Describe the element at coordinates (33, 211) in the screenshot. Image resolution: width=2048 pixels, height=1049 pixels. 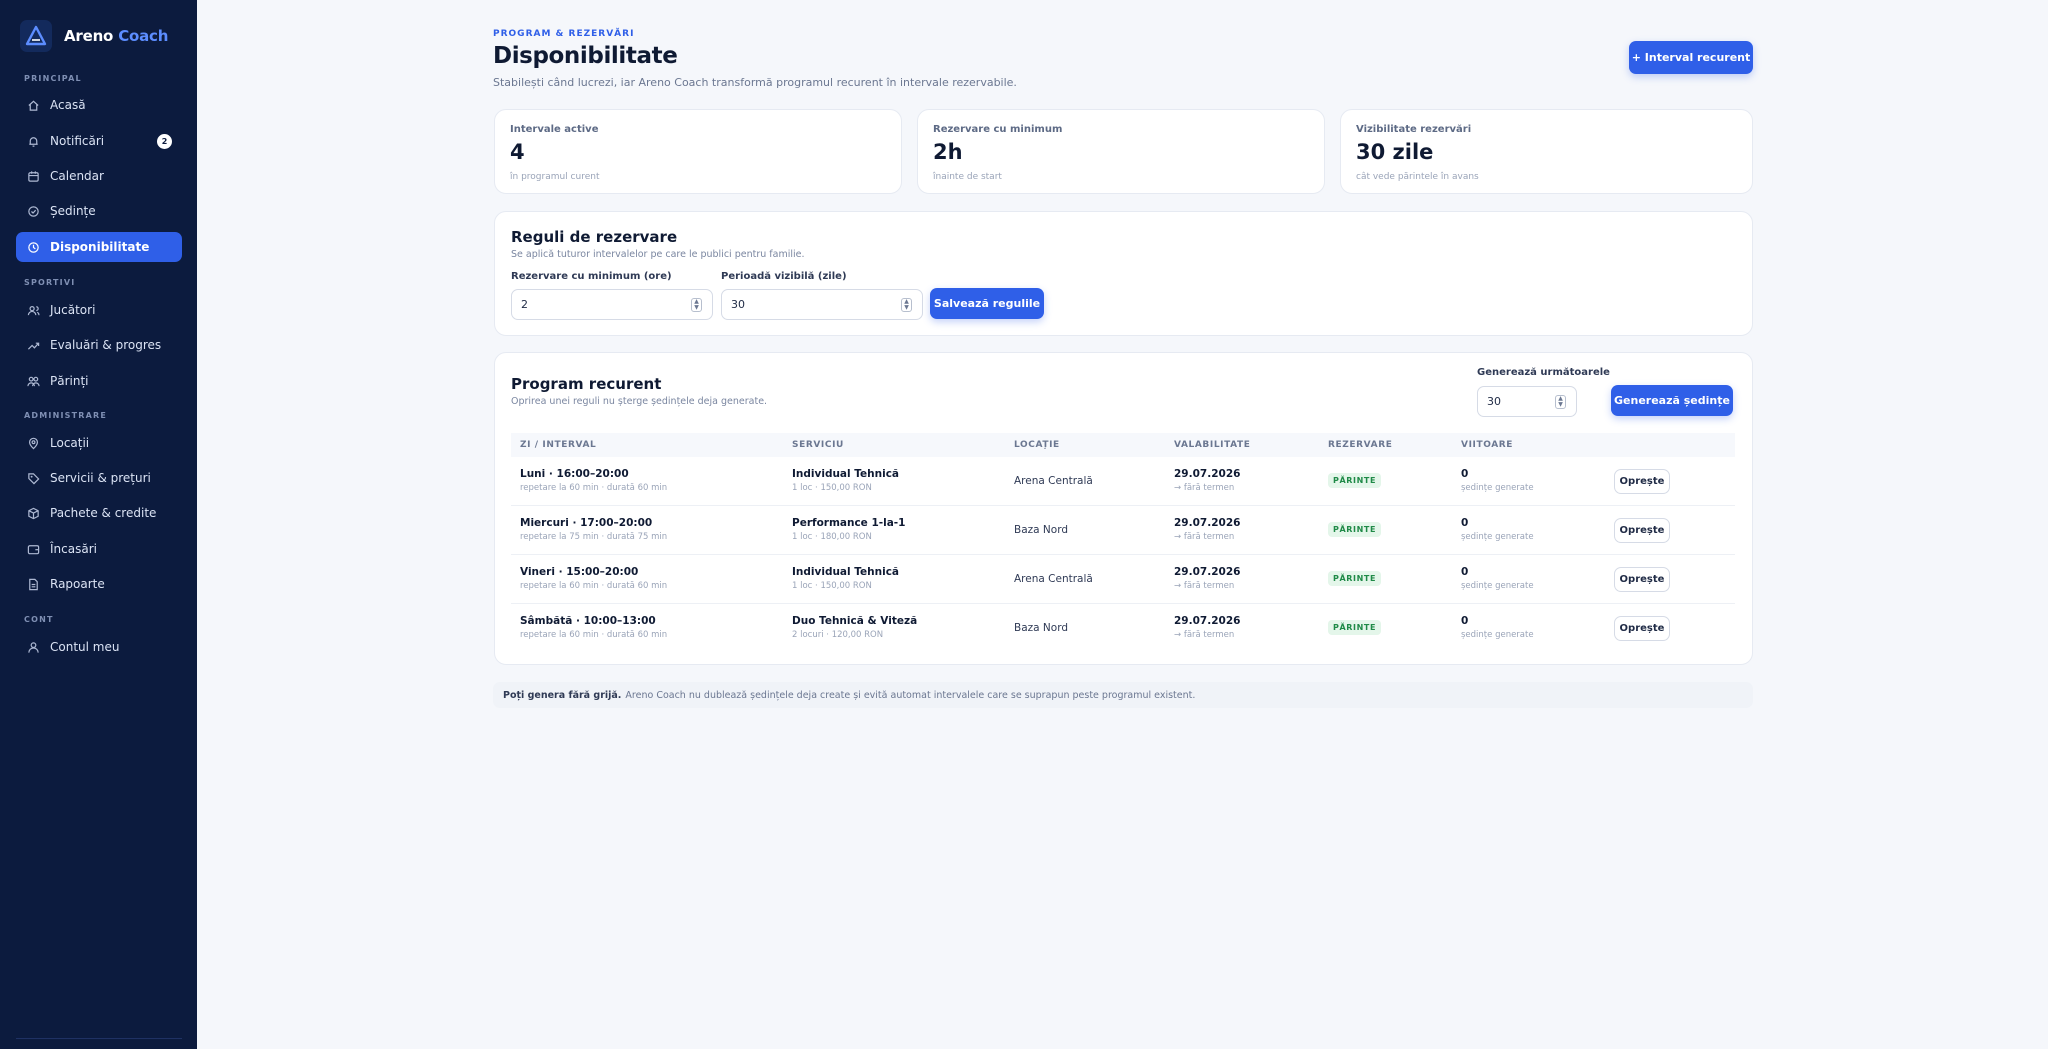
I see `check-circle-icon` at that location.